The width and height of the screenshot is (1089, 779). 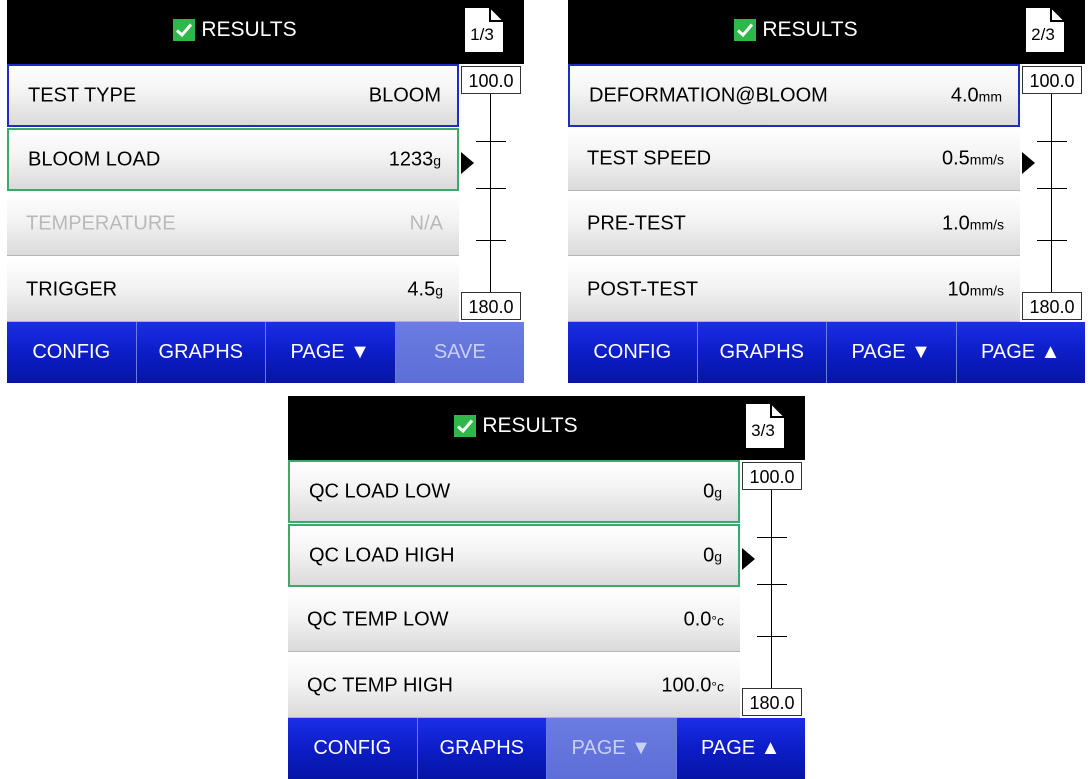 What do you see at coordinates (378, 619) in the screenshot?
I see `row-label: QC TEMP LOW` at bounding box center [378, 619].